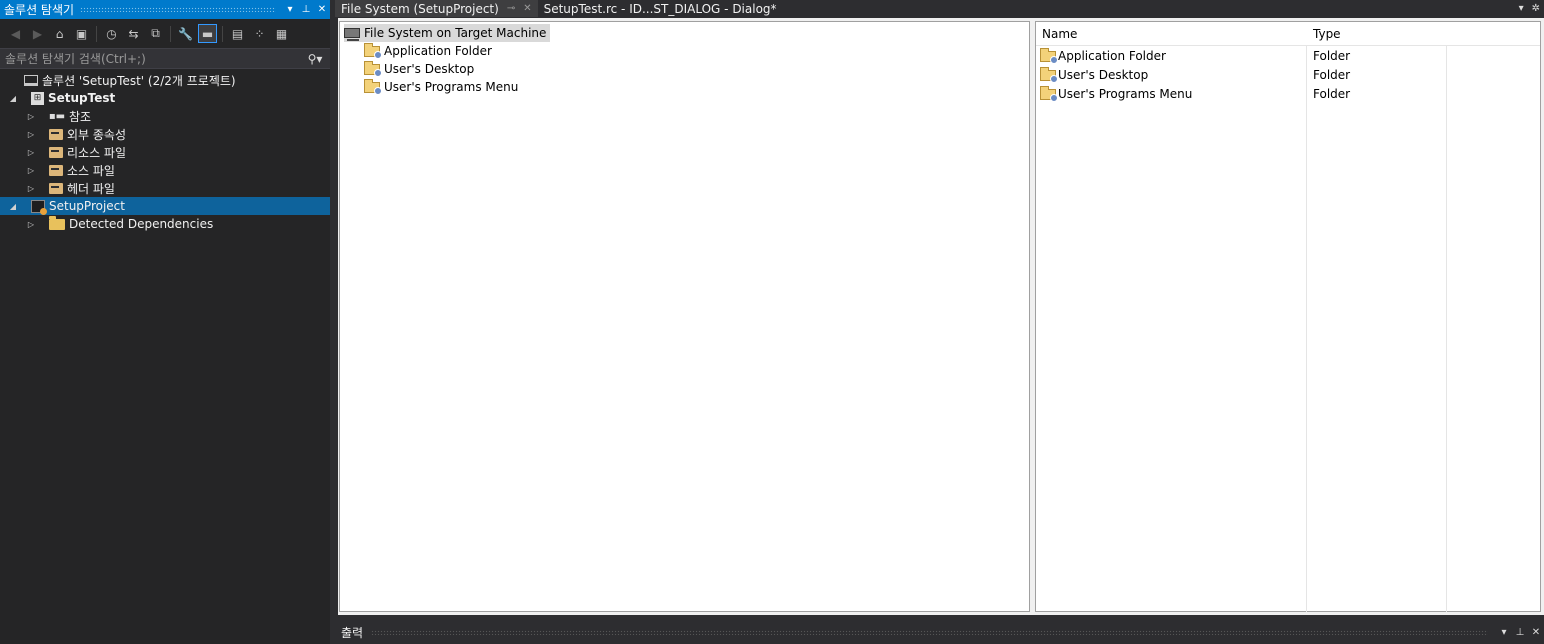 The image size is (1544, 644). What do you see at coordinates (1327, 34) in the screenshot?
I see `column-header-type: Type` at bounding box center [1327, 34].